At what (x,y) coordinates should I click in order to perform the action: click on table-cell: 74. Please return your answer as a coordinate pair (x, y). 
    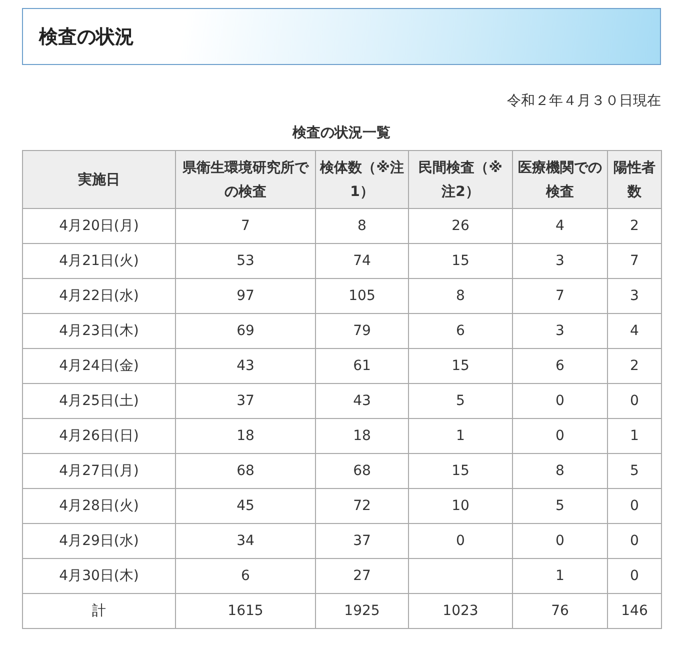
    Looking at the image, I should click on (362, 261).